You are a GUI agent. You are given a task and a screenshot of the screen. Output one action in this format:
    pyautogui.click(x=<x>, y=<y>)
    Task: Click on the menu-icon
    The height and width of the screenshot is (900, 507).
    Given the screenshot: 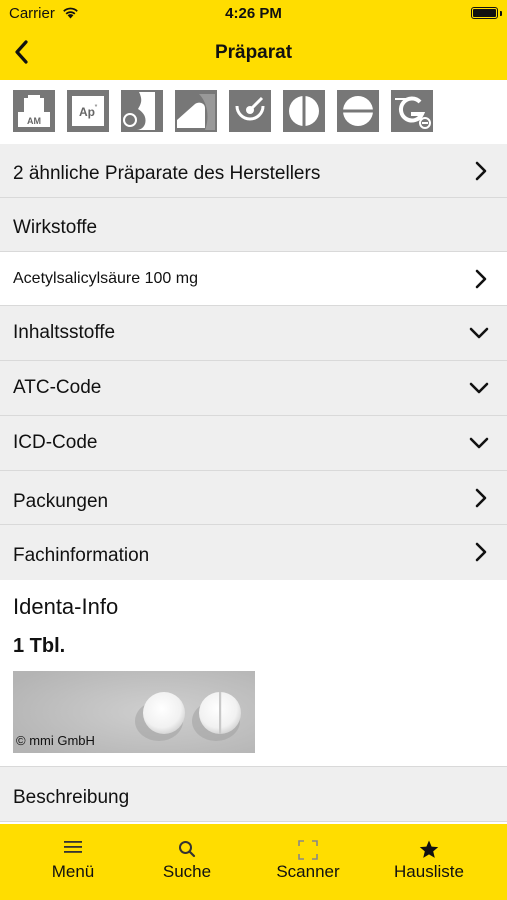 What is the action you would take?
    pyautogui.click(x=73, y=850)
    